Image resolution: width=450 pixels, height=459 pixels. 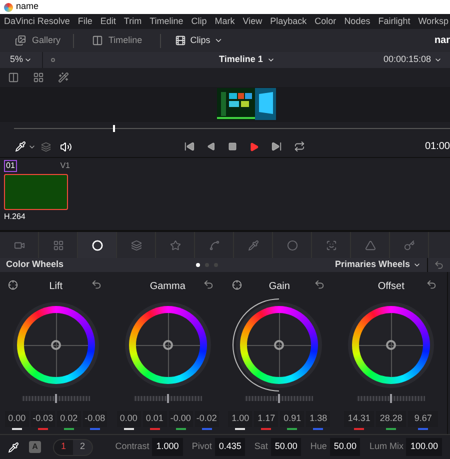 What do you see at coordinates (133, 21) in the screenshot?
I see `menu-item: Trim` at bounding box center [133, 21].